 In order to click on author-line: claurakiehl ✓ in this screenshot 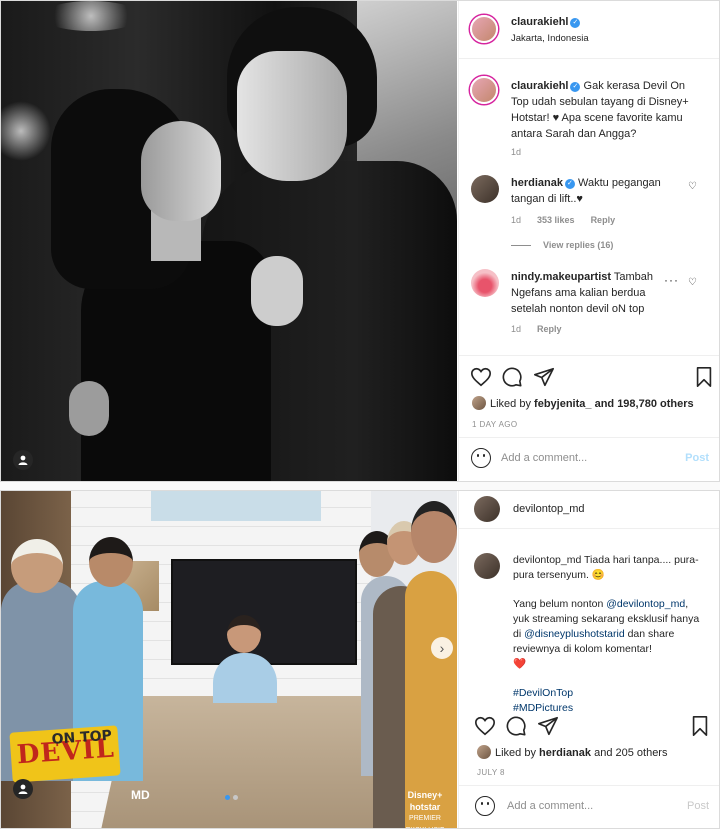, I will do `click(546, 22)`.